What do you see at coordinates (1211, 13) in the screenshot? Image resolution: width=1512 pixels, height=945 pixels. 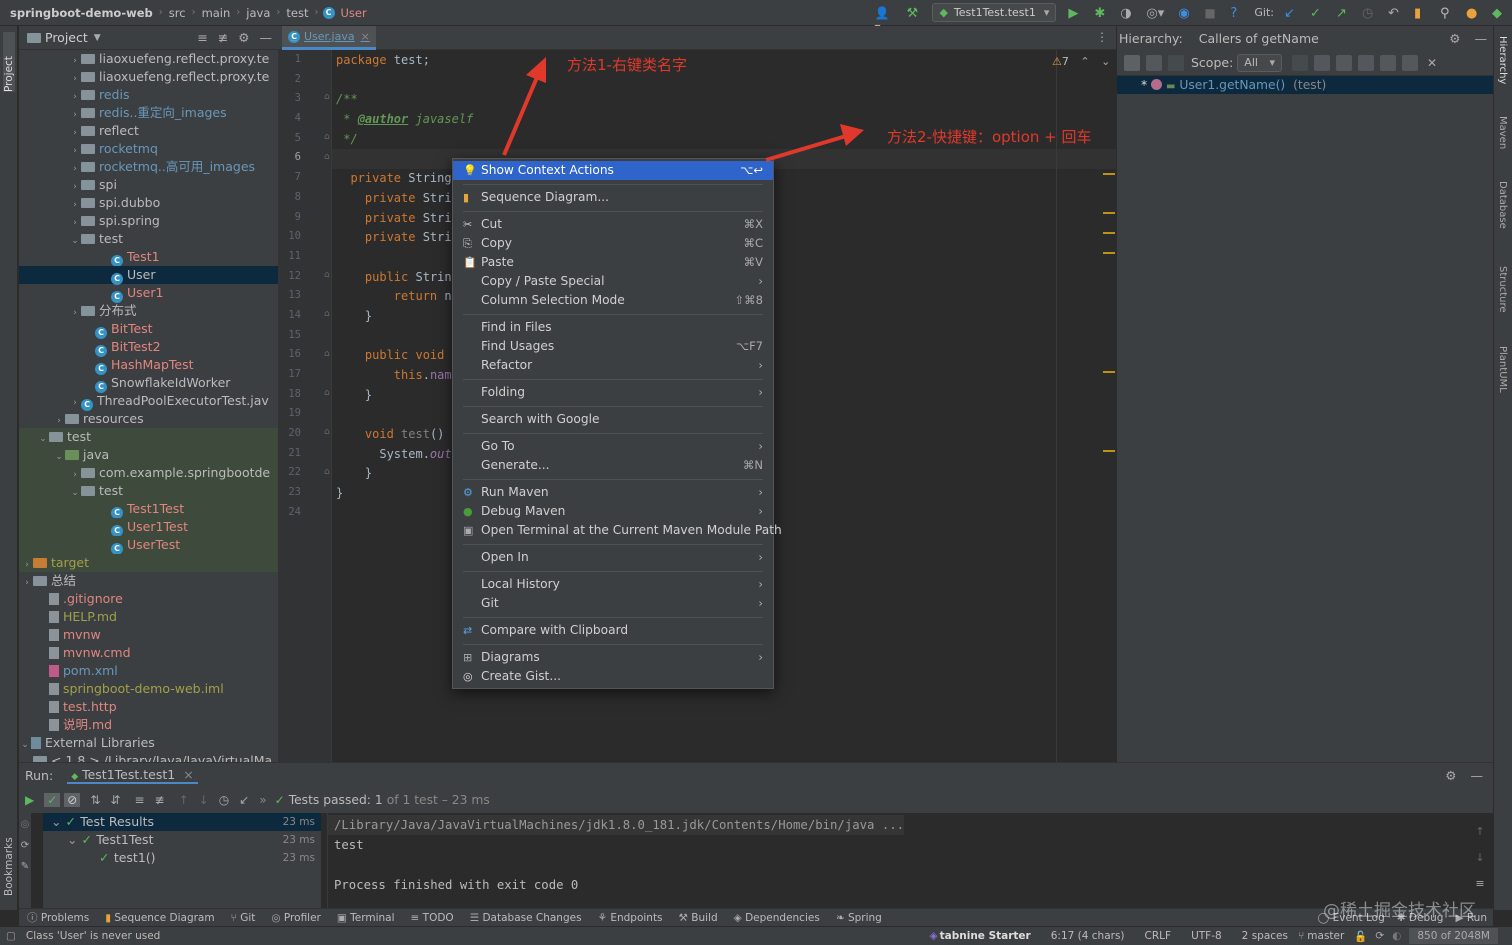 I see `stop-icon: ■` at bounding box center [1211, 13].